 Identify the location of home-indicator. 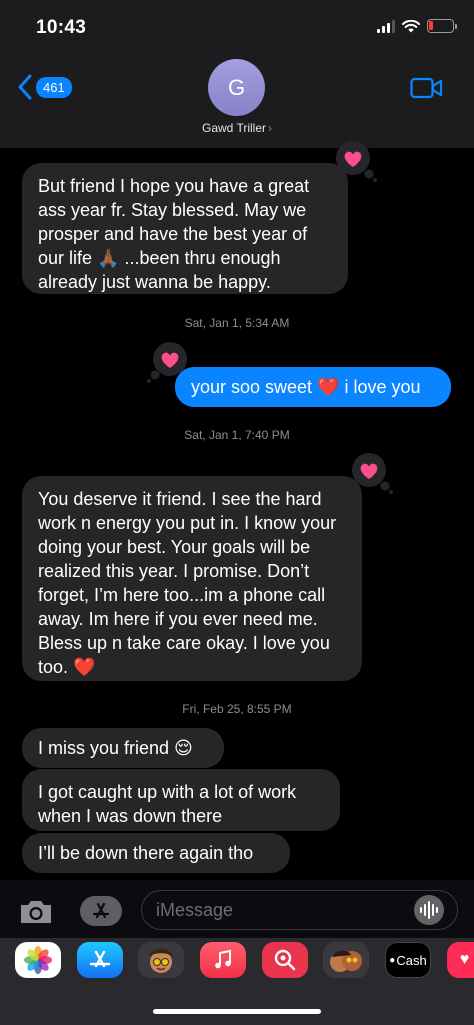
(237, 1011).